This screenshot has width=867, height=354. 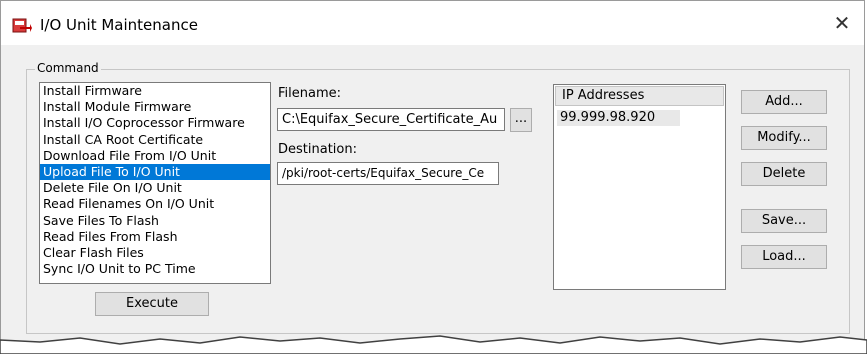 I want to click on command-list-item: Upload File To I/O Unit, so click(x=155, y=172).